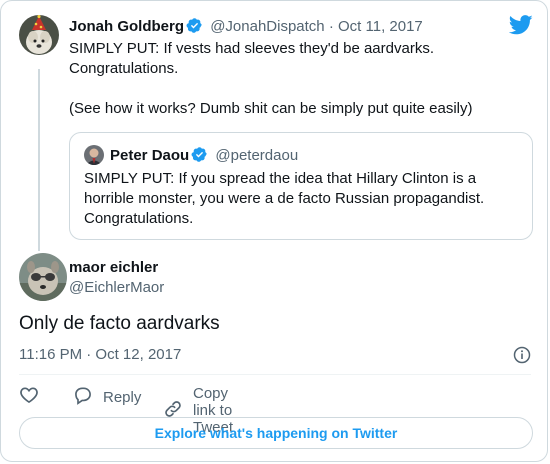 Image resolution: width=550 pixels, height=464 pixels. What do you see at coordinates (276, 433) in the screenshot?
I see `explore-twitter-button: Explore what's happening on Twitter` at bounding box center [276, 433].